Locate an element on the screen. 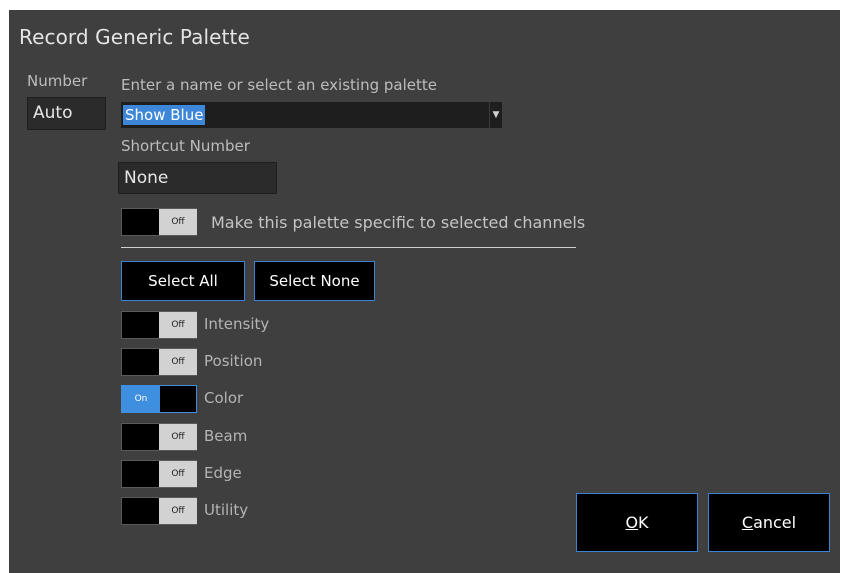 This screenshot has width=849, height=573. ok-mnemonic: O is located at coordinates (632, 522).